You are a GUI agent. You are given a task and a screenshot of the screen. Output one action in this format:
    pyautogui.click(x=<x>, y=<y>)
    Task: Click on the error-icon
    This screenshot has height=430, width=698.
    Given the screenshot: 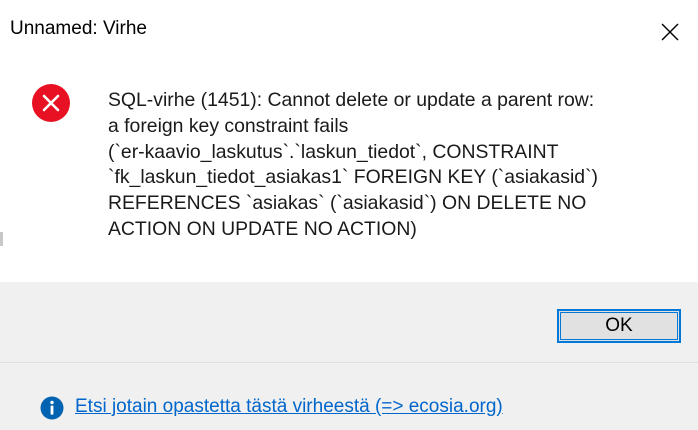 What is the action you would take?
    pyautogui.click(x=51, y=103)
    